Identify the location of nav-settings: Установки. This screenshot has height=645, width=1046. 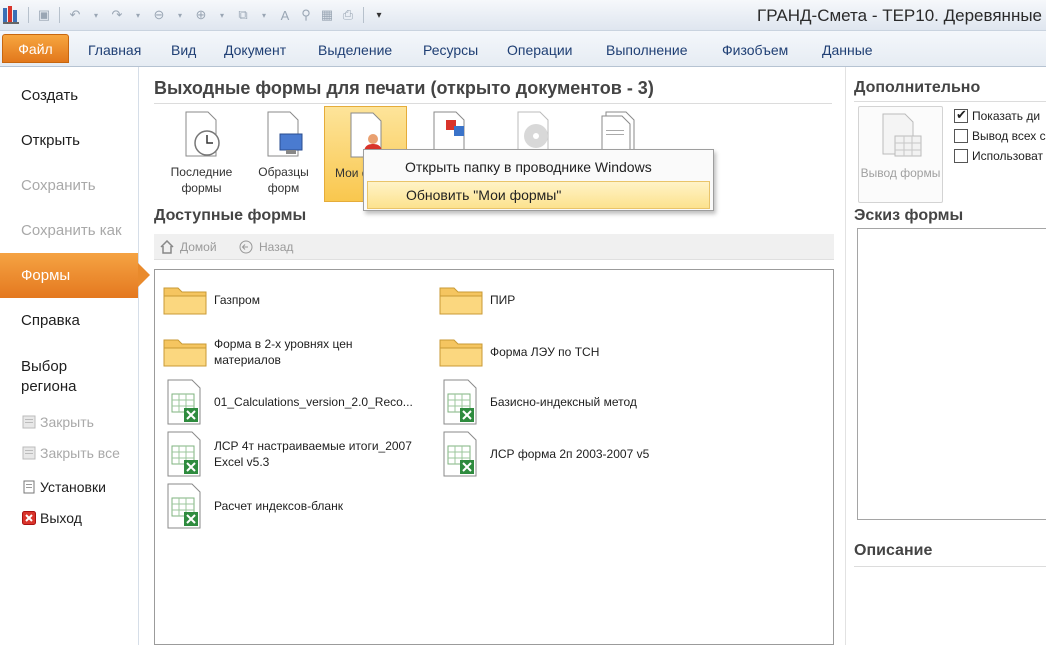
(64, 487).